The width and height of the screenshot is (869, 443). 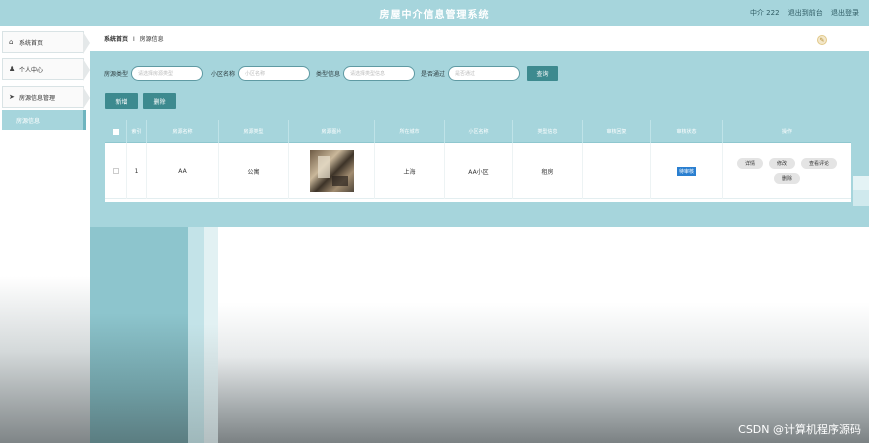 What do you see at coordinates (764, 13) in the screenshot?
I see `user-label: 中介 222` at bounding box center [764, 13].